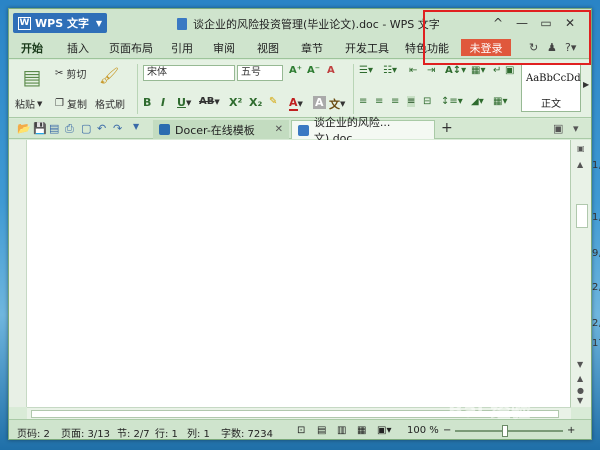  Describe the element at coordinates (316, 24) in the screenshot. I see `document-title: 谈企业的风险投资管理(毕业论文).doc - WPS 文字` at that location.